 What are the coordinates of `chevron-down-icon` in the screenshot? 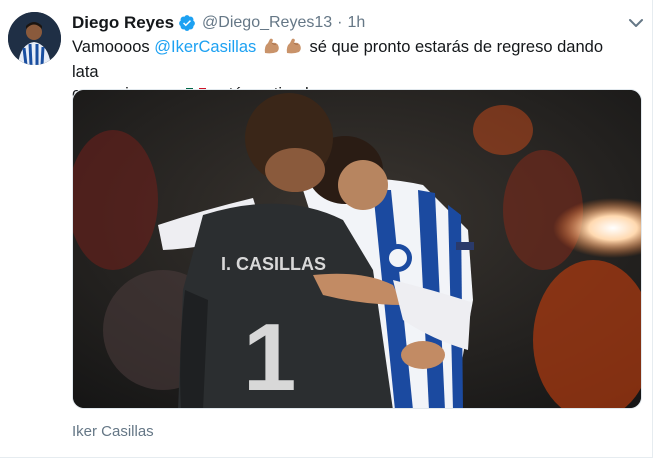 It's located at (636, 22).